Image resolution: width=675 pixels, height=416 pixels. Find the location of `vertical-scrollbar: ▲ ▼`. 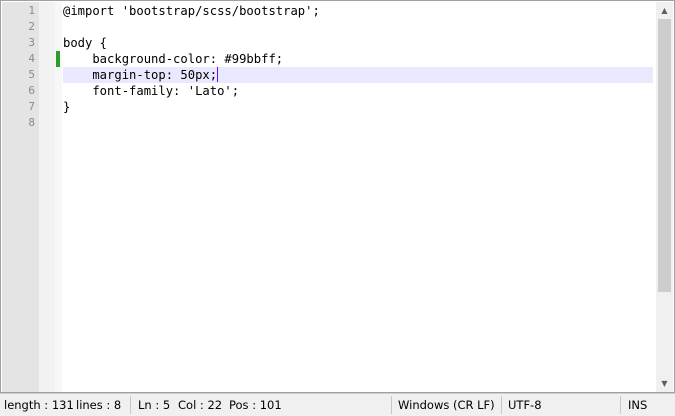

vertical-scrollbar: ▲ ▼ is located at coordinates (664, 197).